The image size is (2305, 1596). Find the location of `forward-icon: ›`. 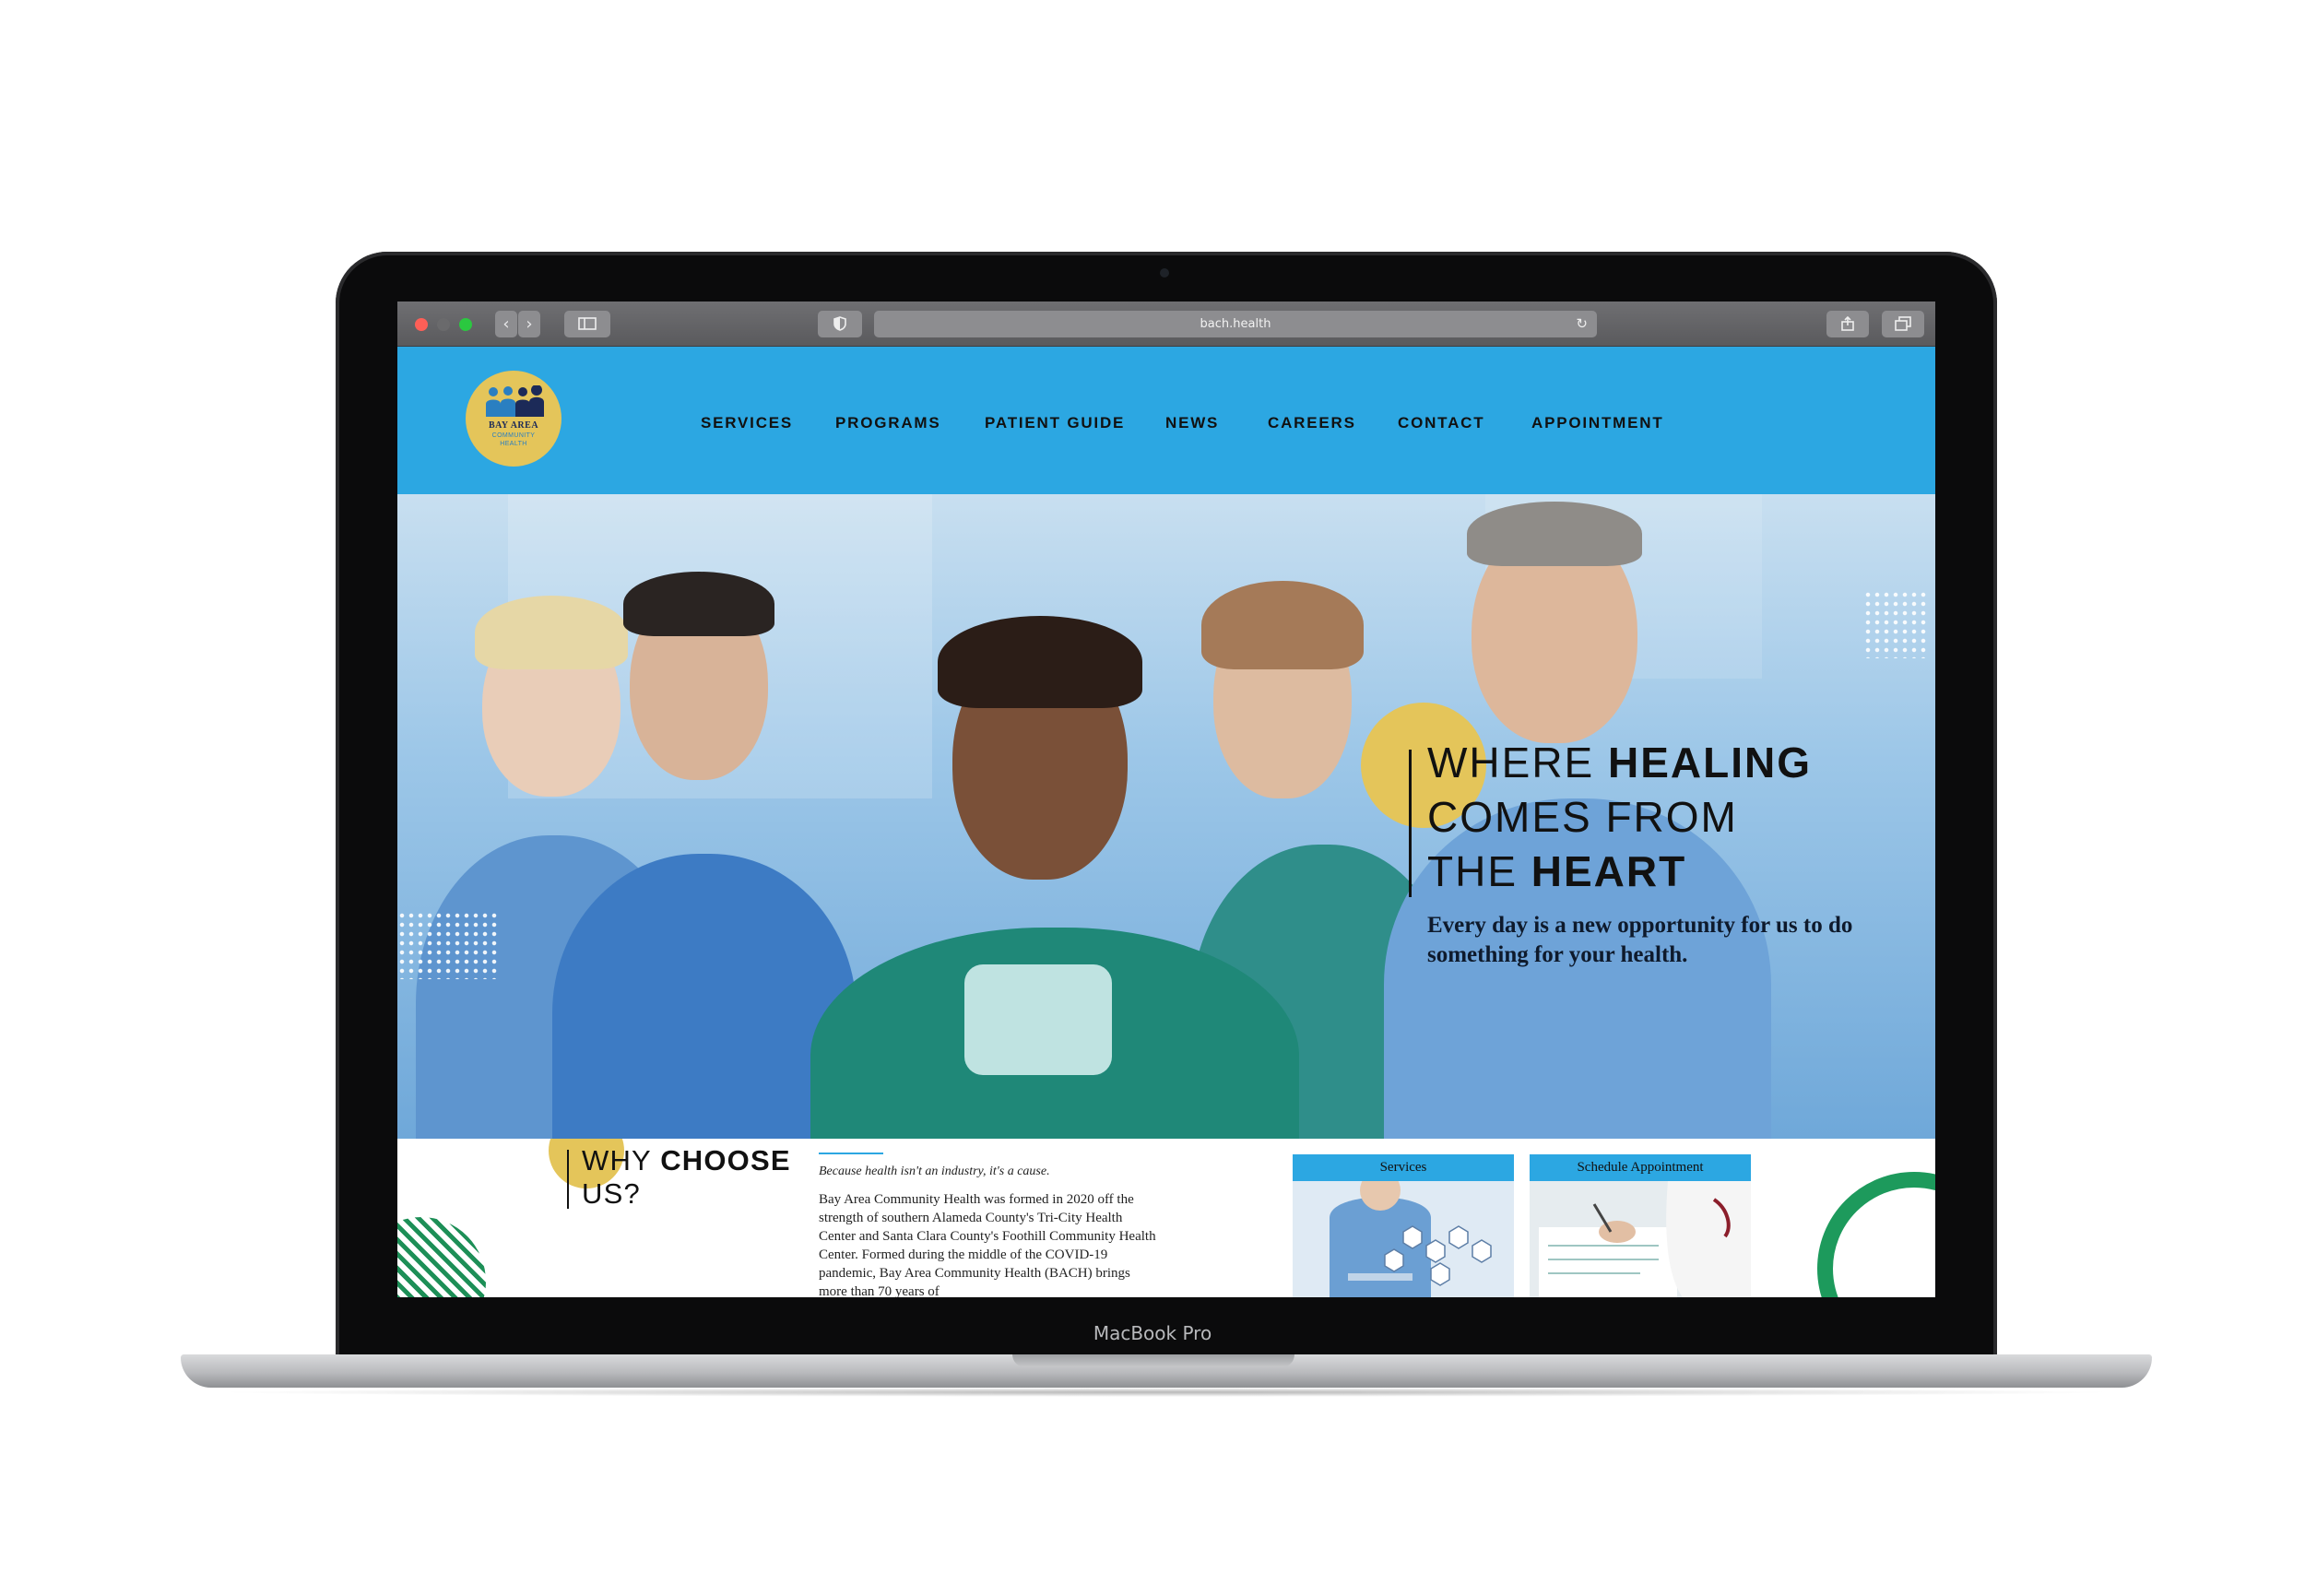

forward-icon: › is located at coordinates (529, 324).